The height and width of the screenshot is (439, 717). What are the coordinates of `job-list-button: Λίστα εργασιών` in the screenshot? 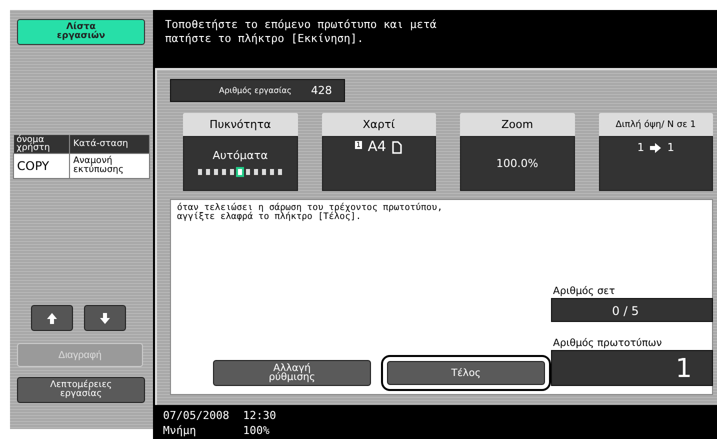 It's located at (81, 32).